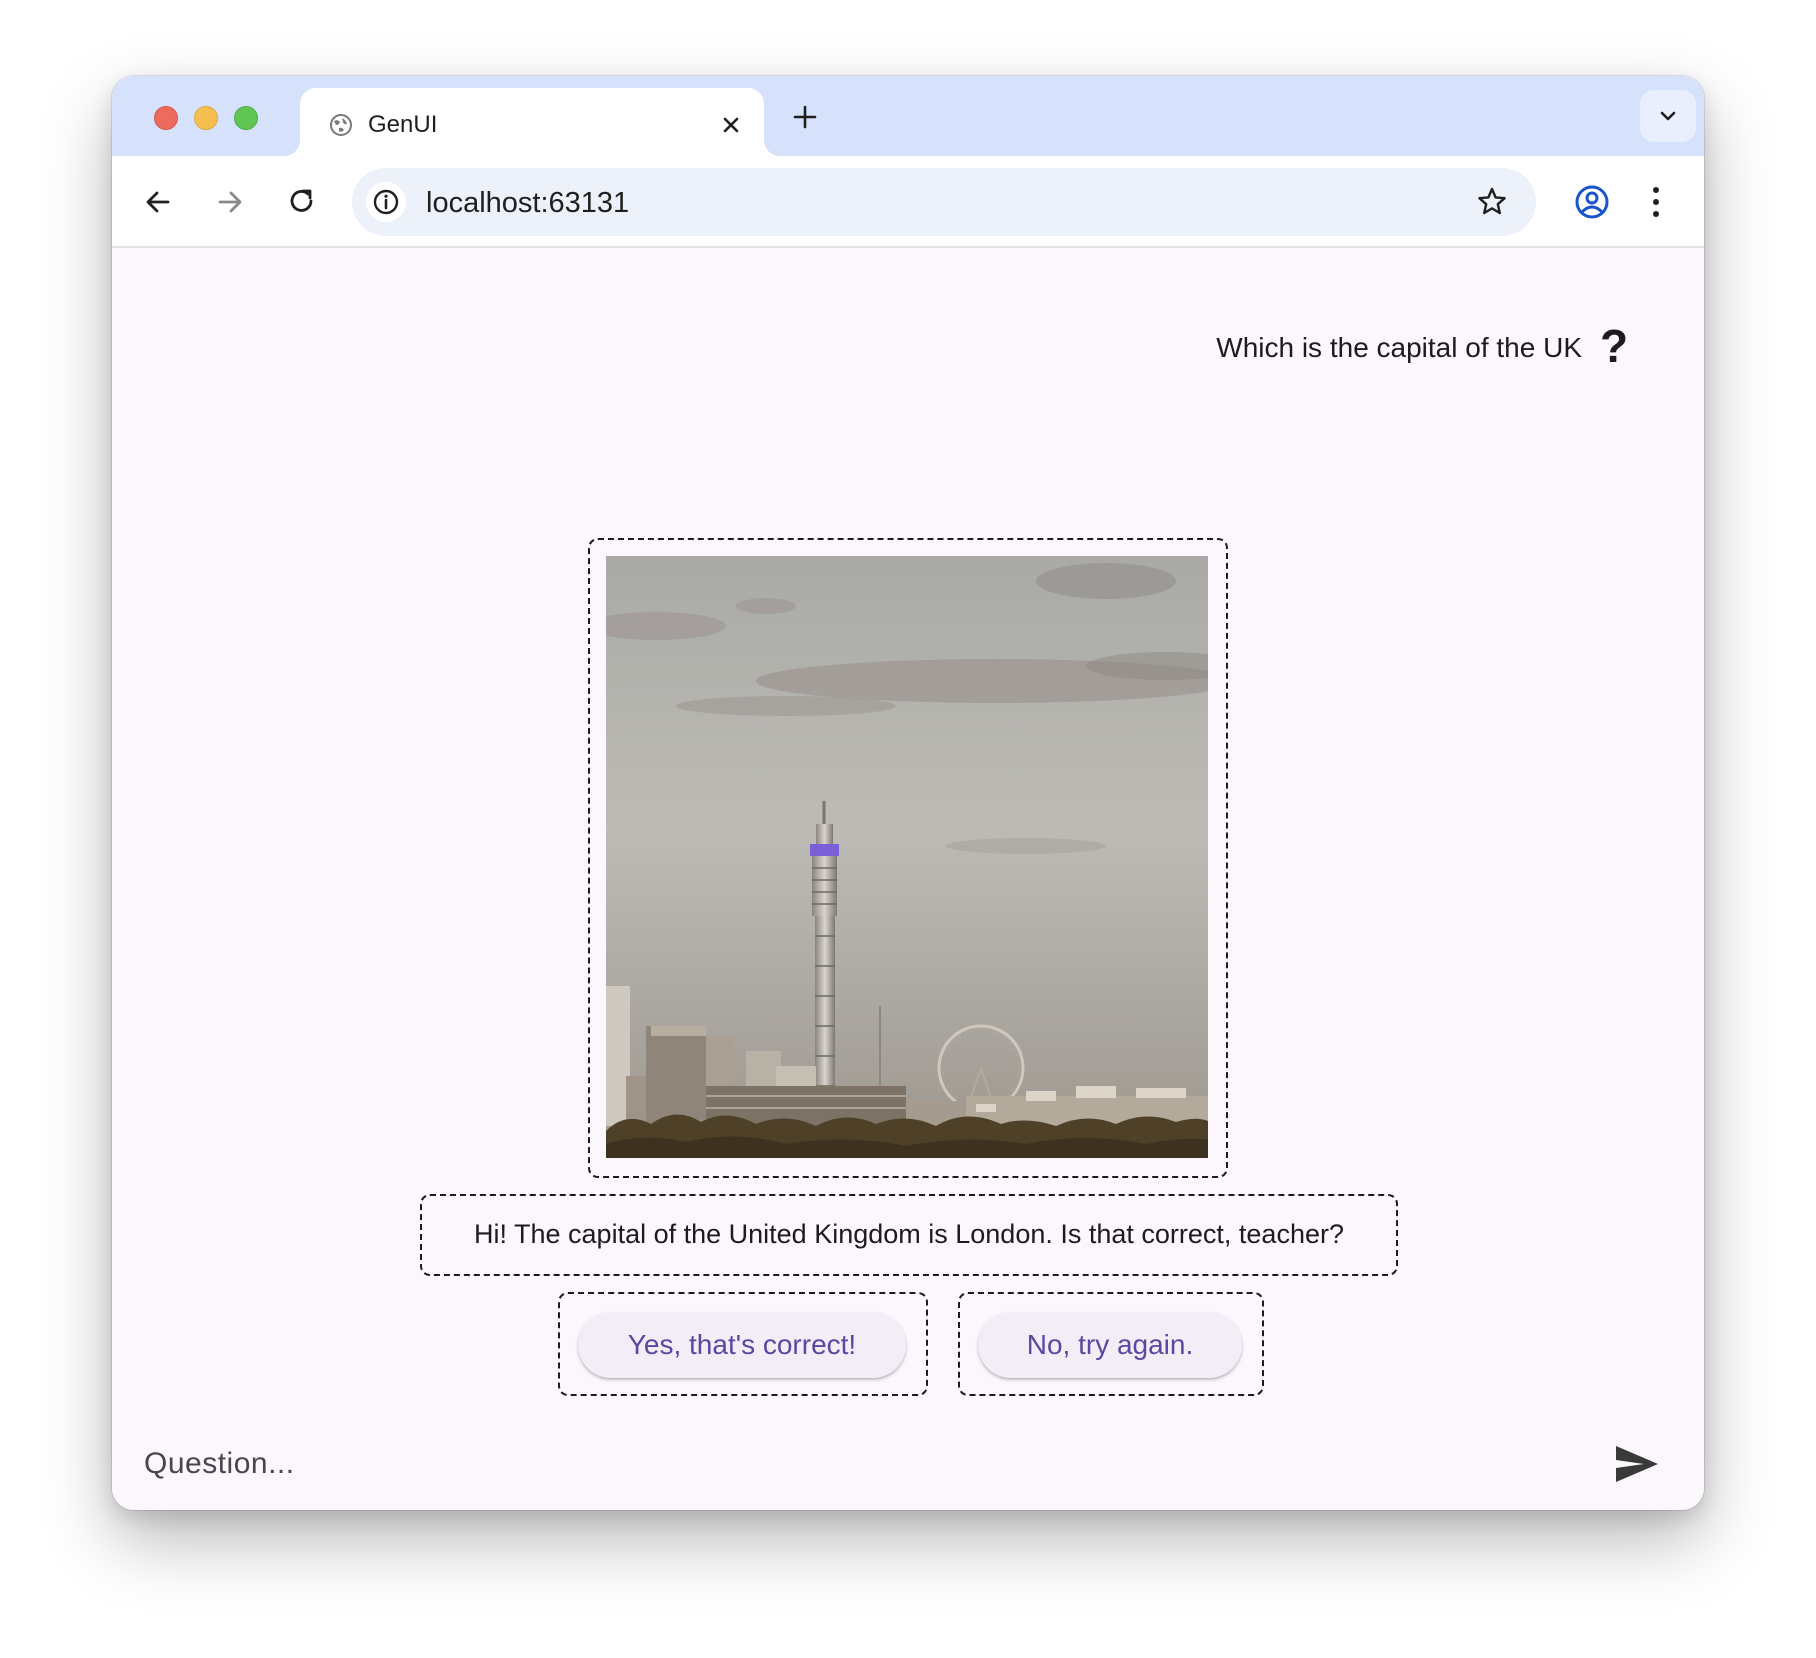 The image size is (1816, 1658). Describe the element at coordinates (1592, 202) in the screenshot. I see `profile-icon` at that location.